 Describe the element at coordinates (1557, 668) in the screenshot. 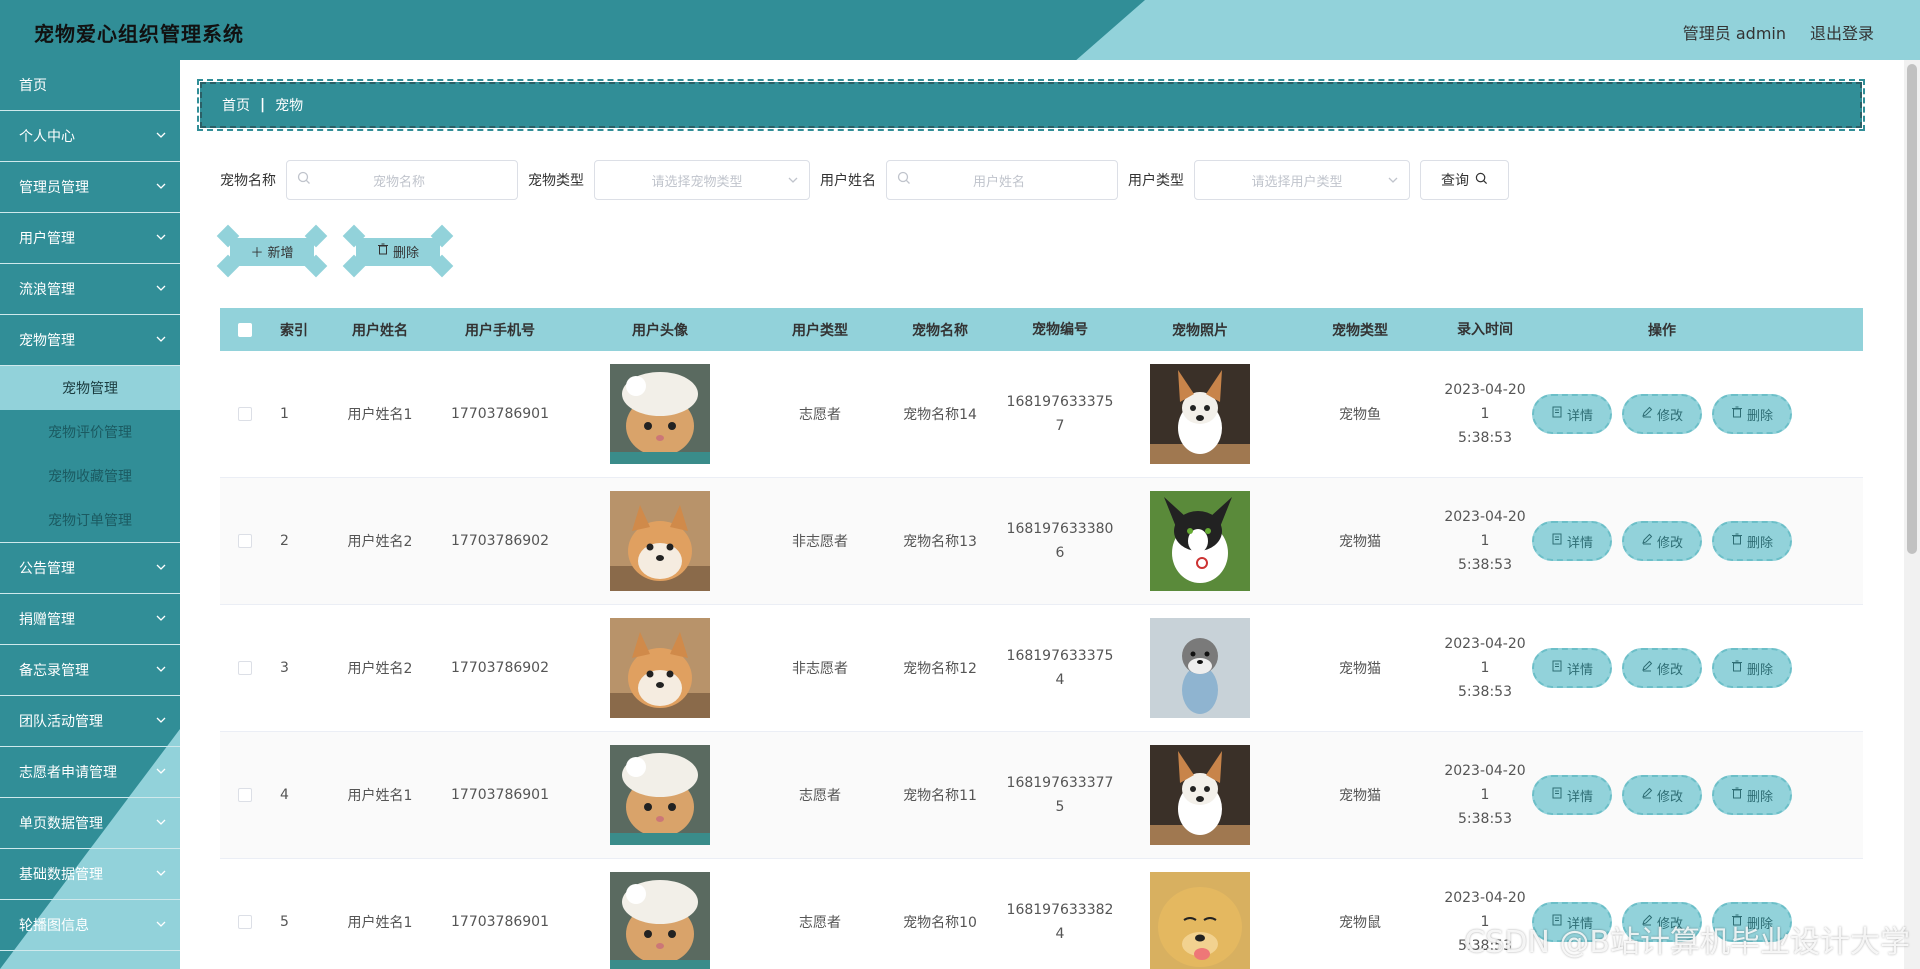

I see `document-icon` at that location.